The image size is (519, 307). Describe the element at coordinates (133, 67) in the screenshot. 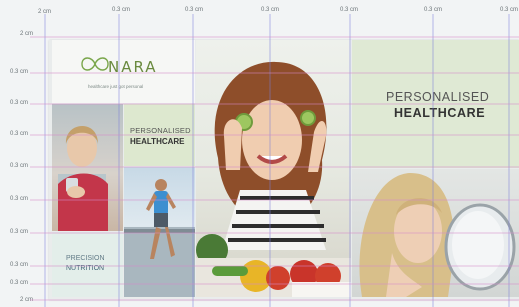

I see `brand-logo-text: NARA` at that location.